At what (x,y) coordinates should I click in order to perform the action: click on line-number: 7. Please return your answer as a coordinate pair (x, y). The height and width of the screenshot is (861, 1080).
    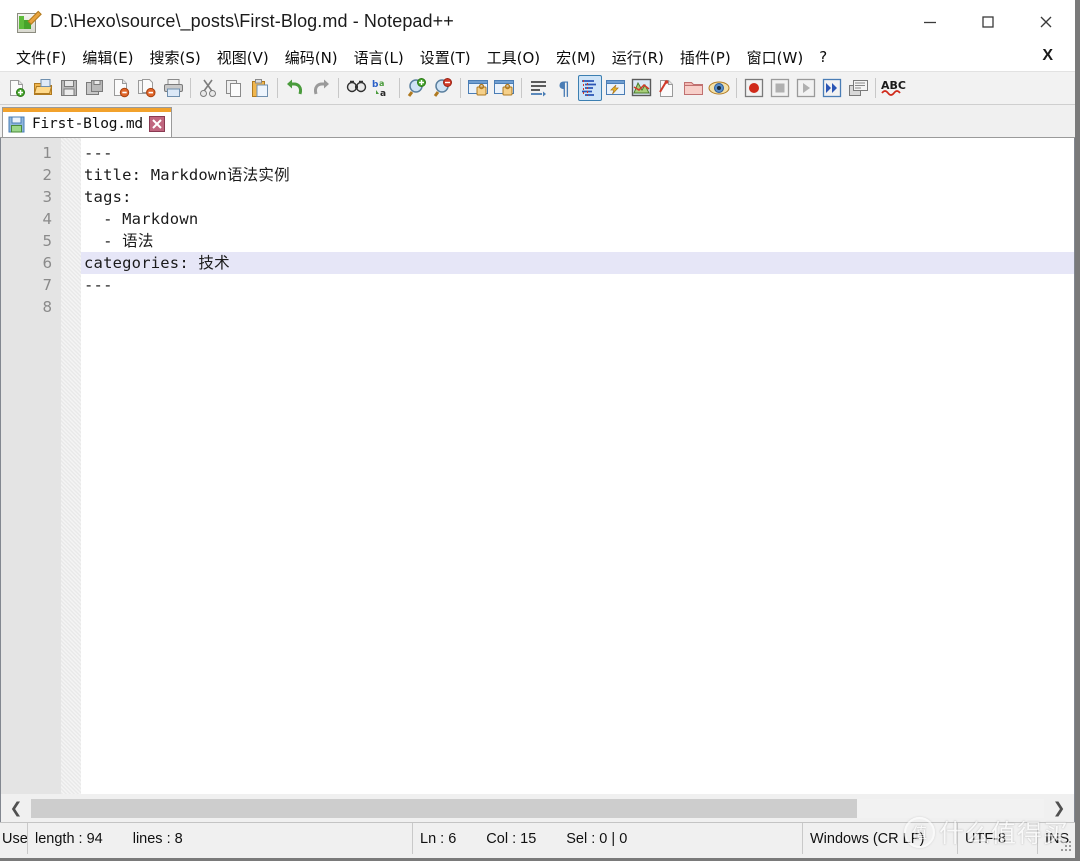
    Looking at the image, I should click on (47, 285).